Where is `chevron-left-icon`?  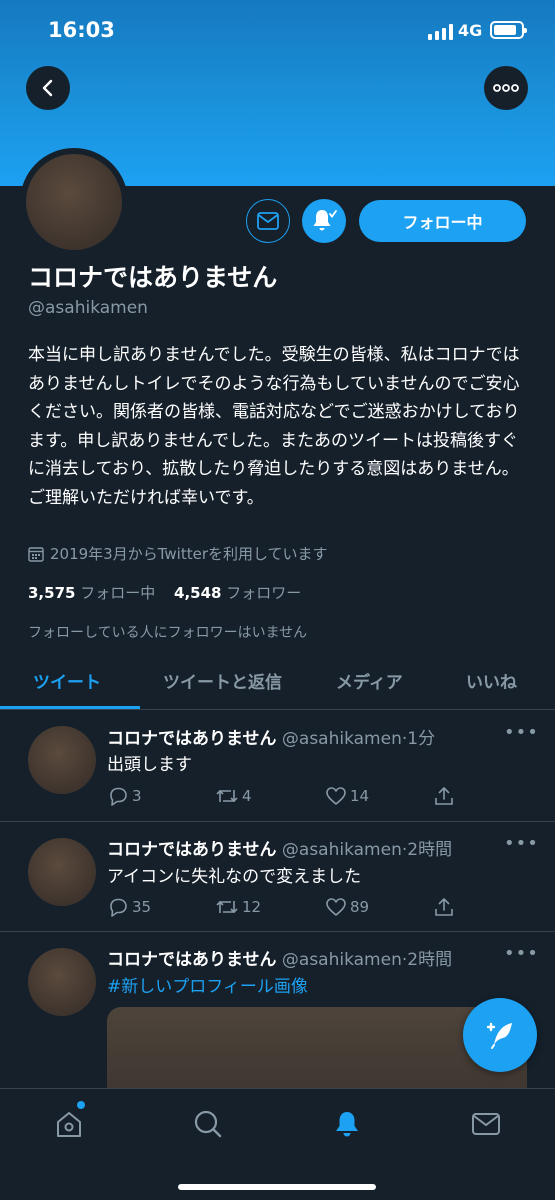 chevron-left-icon is located at coordinates (47, 88).